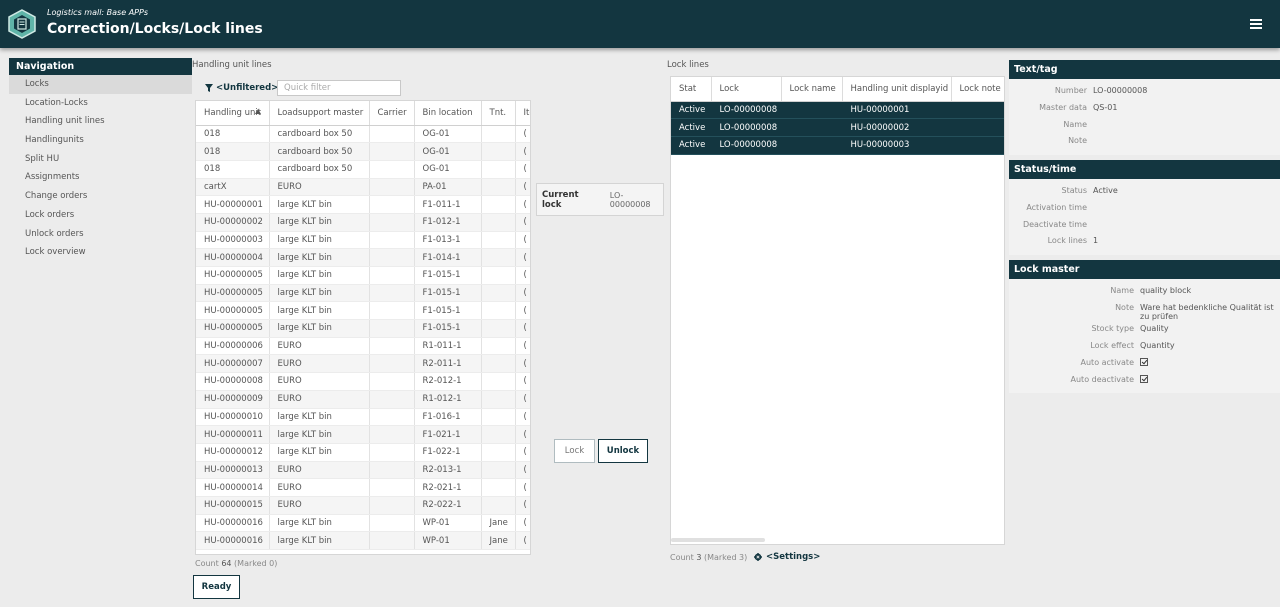  Describe the element at coordinates (363, 470) in the screenshot. I see `hu-table-row: HU-00000013 EURO R2-013-1 (` at that location.